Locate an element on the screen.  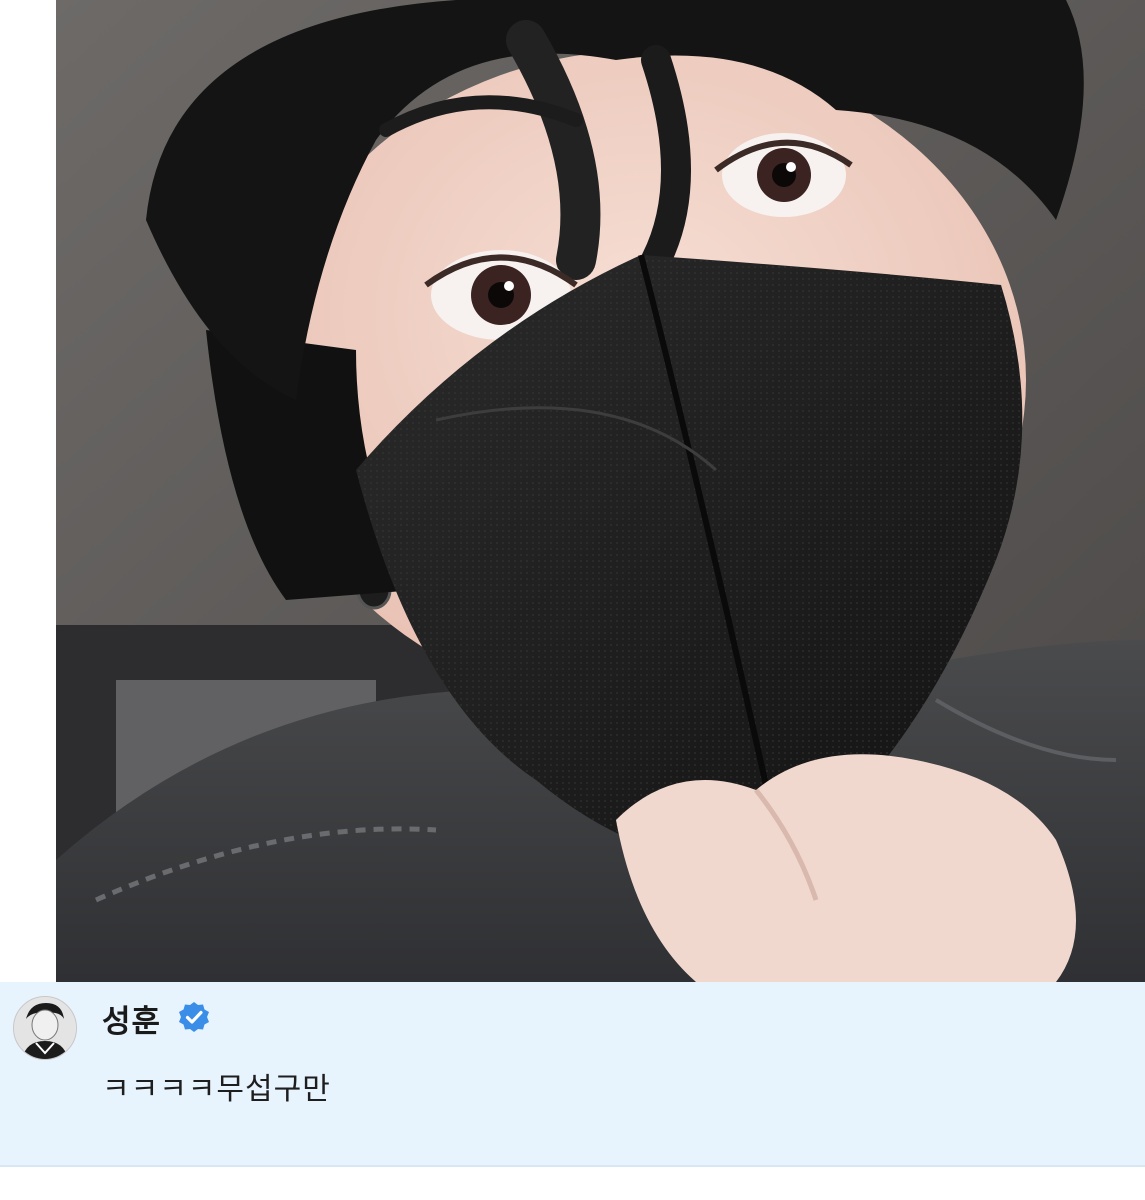
comment-text: ㅋㅋㅋㅋ무섭구만 is located at coordinates (216, 1089).